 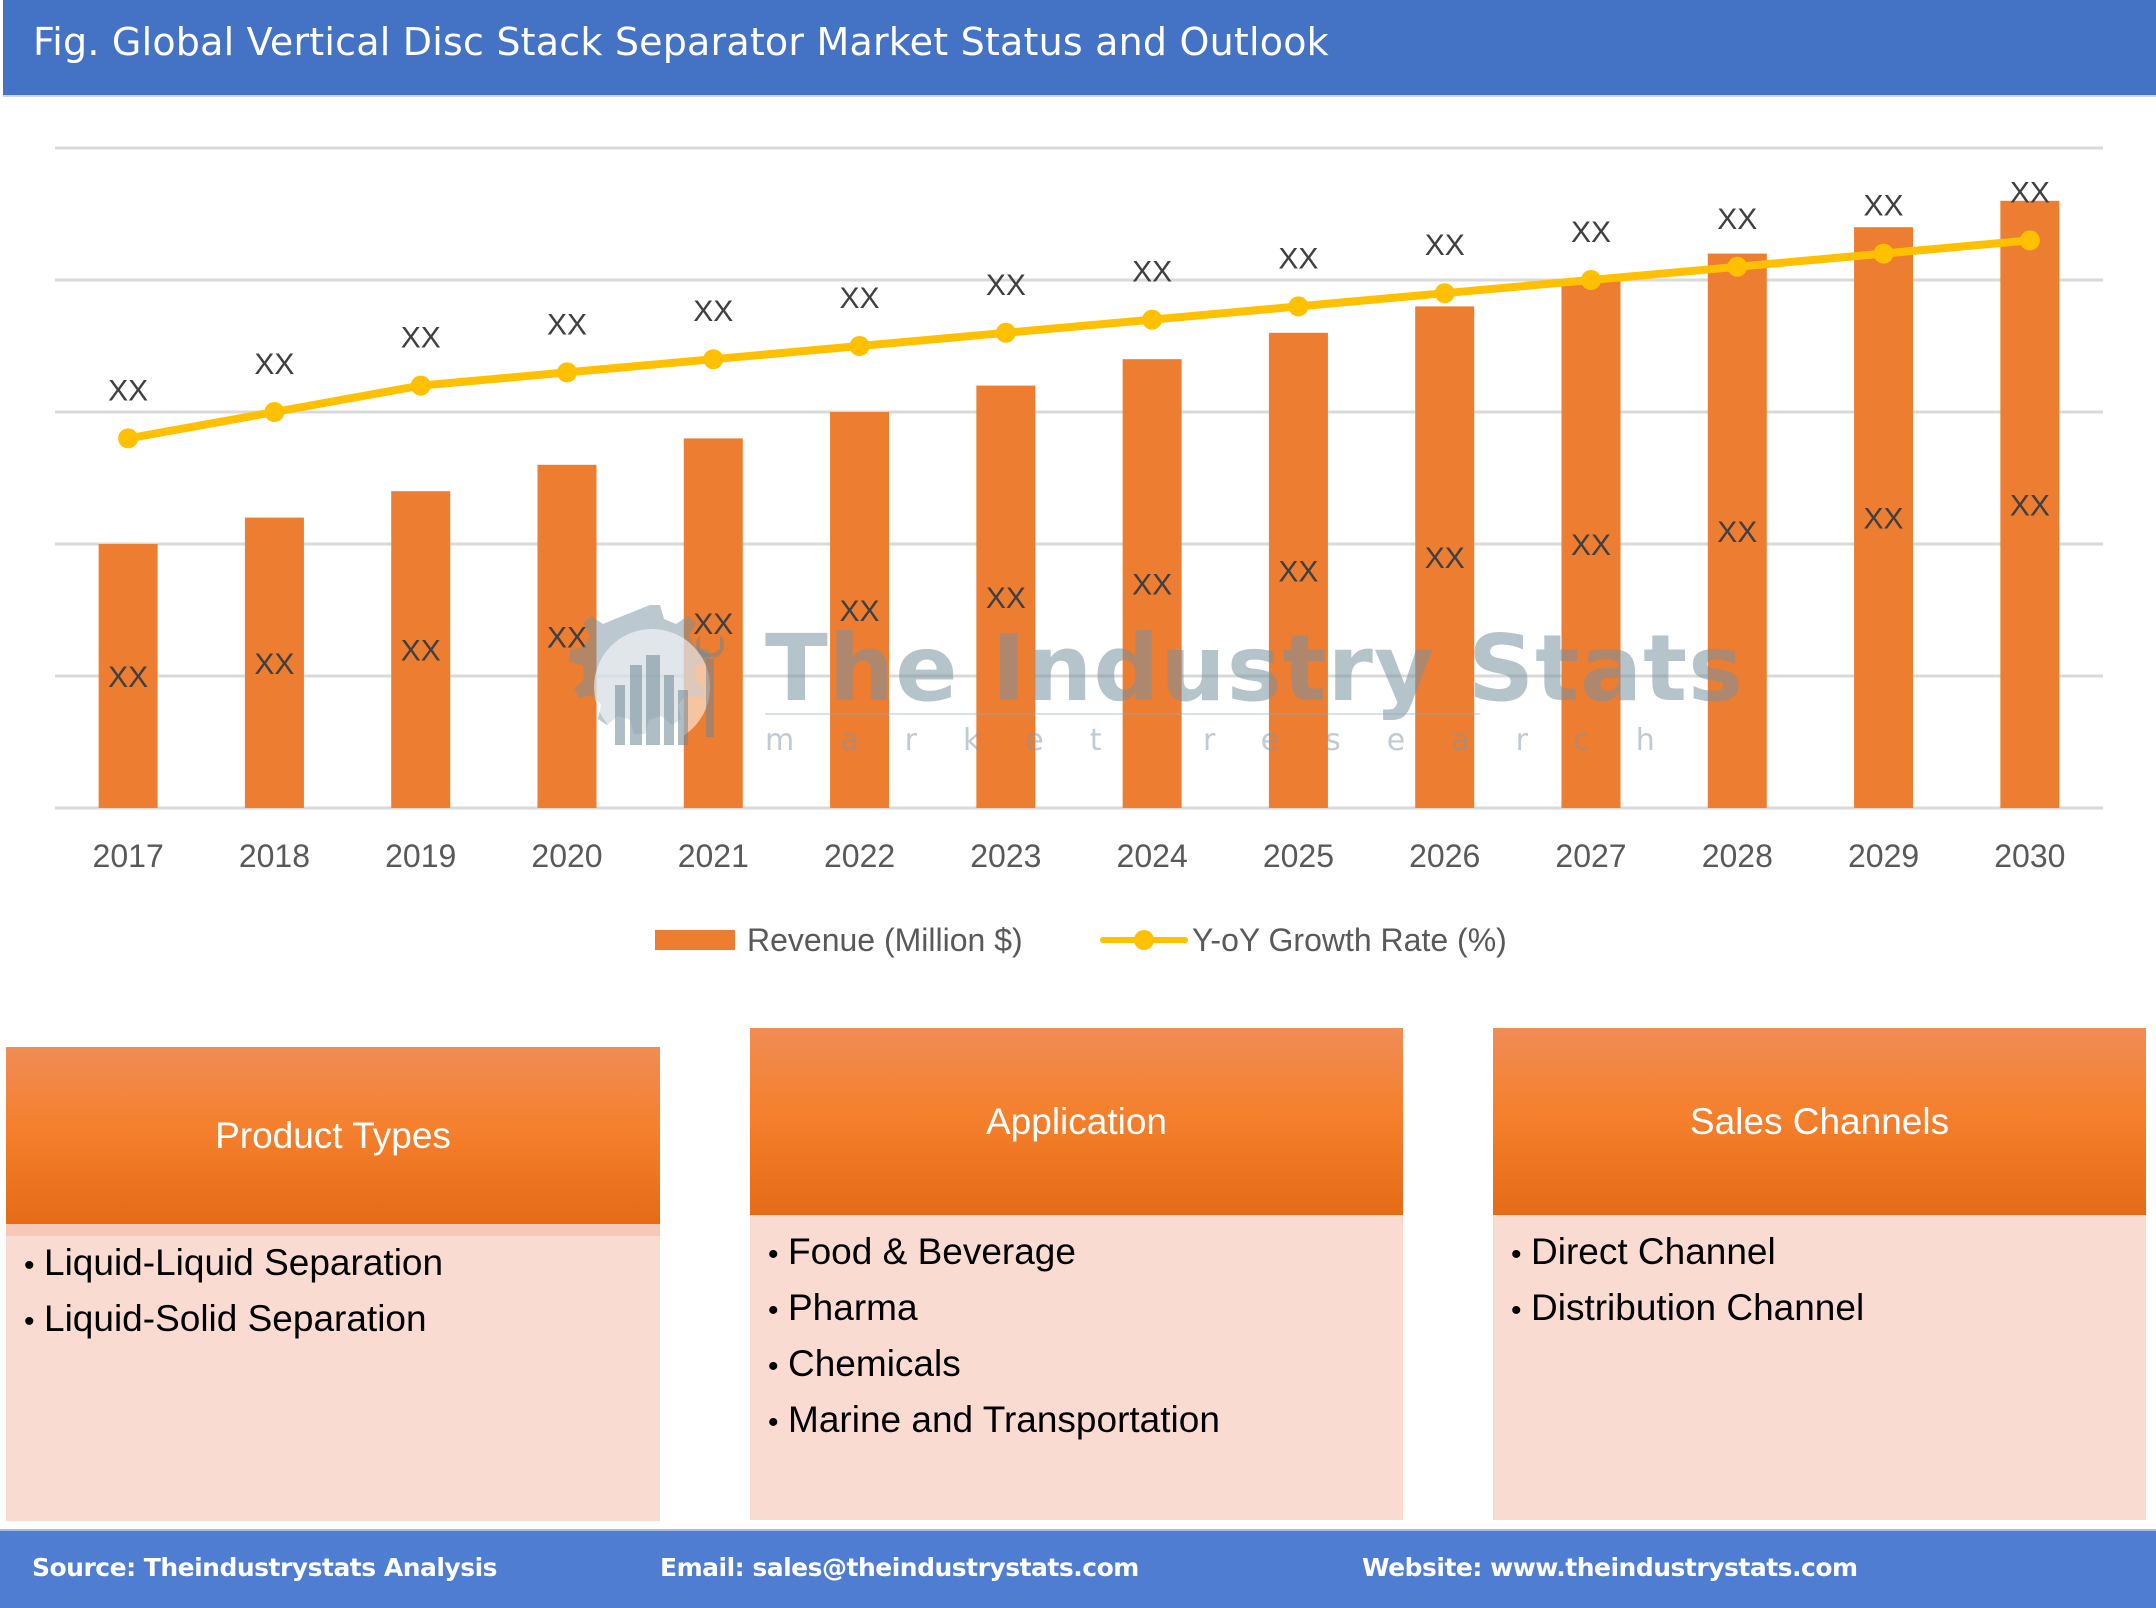 What do you see at coordinates (994, 1419) in the screenshot?
I see `segment-list-item: • Marine and Transportation` at bounding box center [994, 1419].